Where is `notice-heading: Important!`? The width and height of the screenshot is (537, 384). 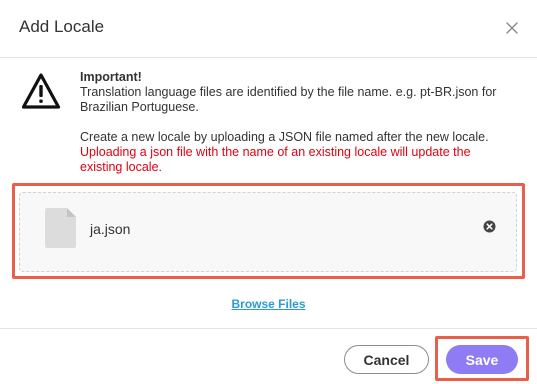
notice-heading: Important! is located at coordinates (111, 77).